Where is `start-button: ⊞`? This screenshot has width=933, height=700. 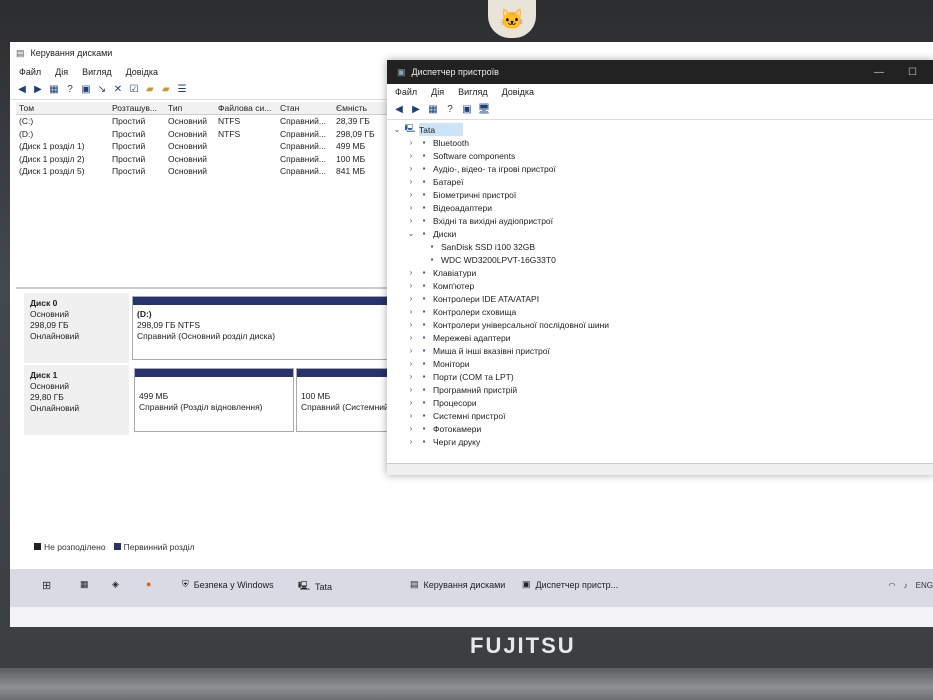
start-button: ⊞ is located at coordinates (46, 585).